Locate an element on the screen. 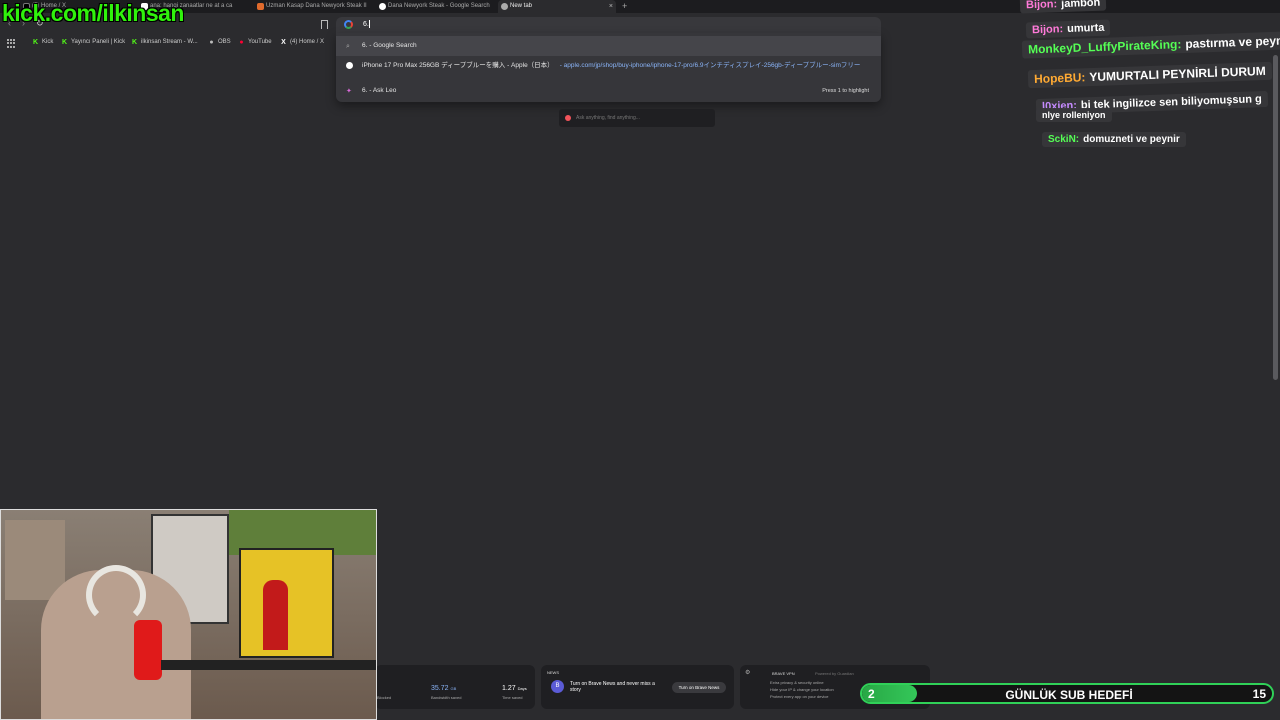 The image size is (1280, 720). stat-bandwidth-value: 35.72 GB is located at coordinates (443, 688).